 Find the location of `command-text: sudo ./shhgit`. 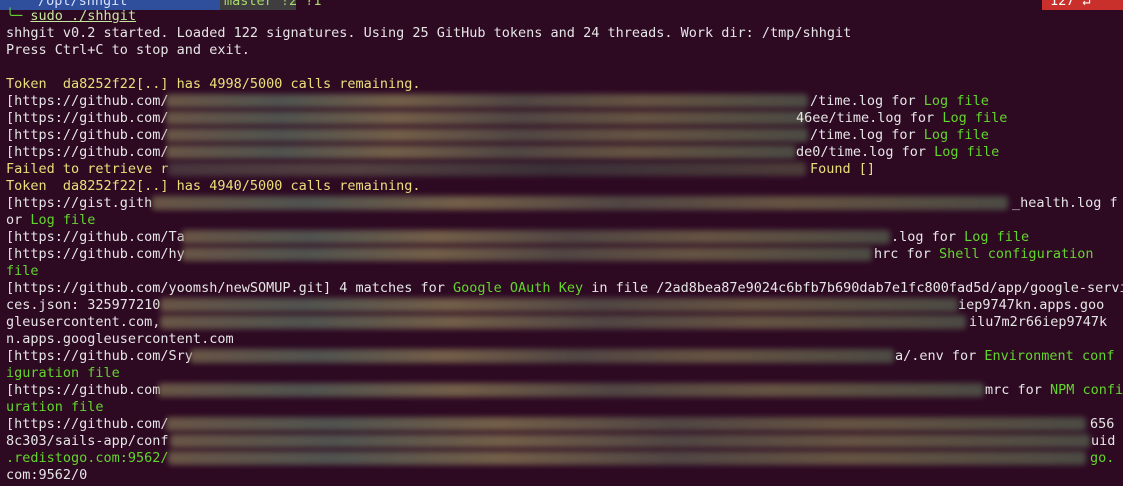

command-text: sudo ./shhgit is located at coordinates (83, 16).